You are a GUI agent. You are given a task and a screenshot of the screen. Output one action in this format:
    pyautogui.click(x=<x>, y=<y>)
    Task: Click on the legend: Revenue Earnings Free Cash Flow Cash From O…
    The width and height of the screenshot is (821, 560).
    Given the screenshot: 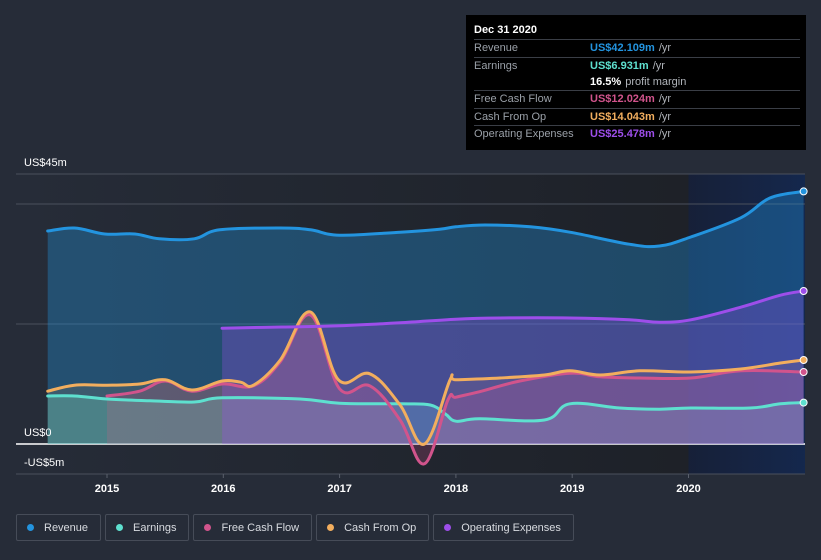 What is the action you would take?
    pyautogui.click(x=295, y=527)
    